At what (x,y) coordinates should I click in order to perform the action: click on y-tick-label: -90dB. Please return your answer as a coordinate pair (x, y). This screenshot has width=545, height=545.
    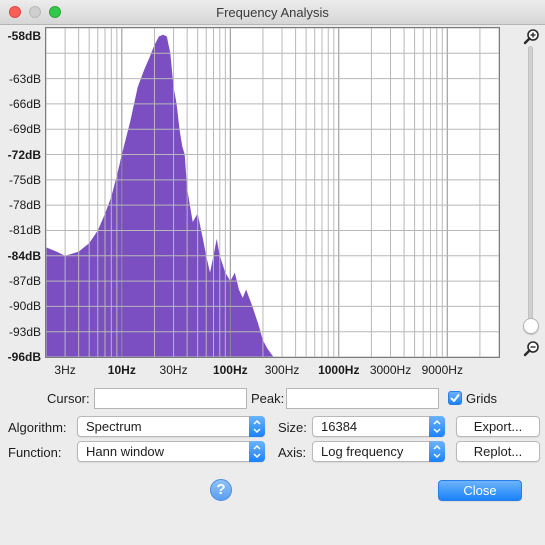
    Looking at the image, I should click on (24, 306).